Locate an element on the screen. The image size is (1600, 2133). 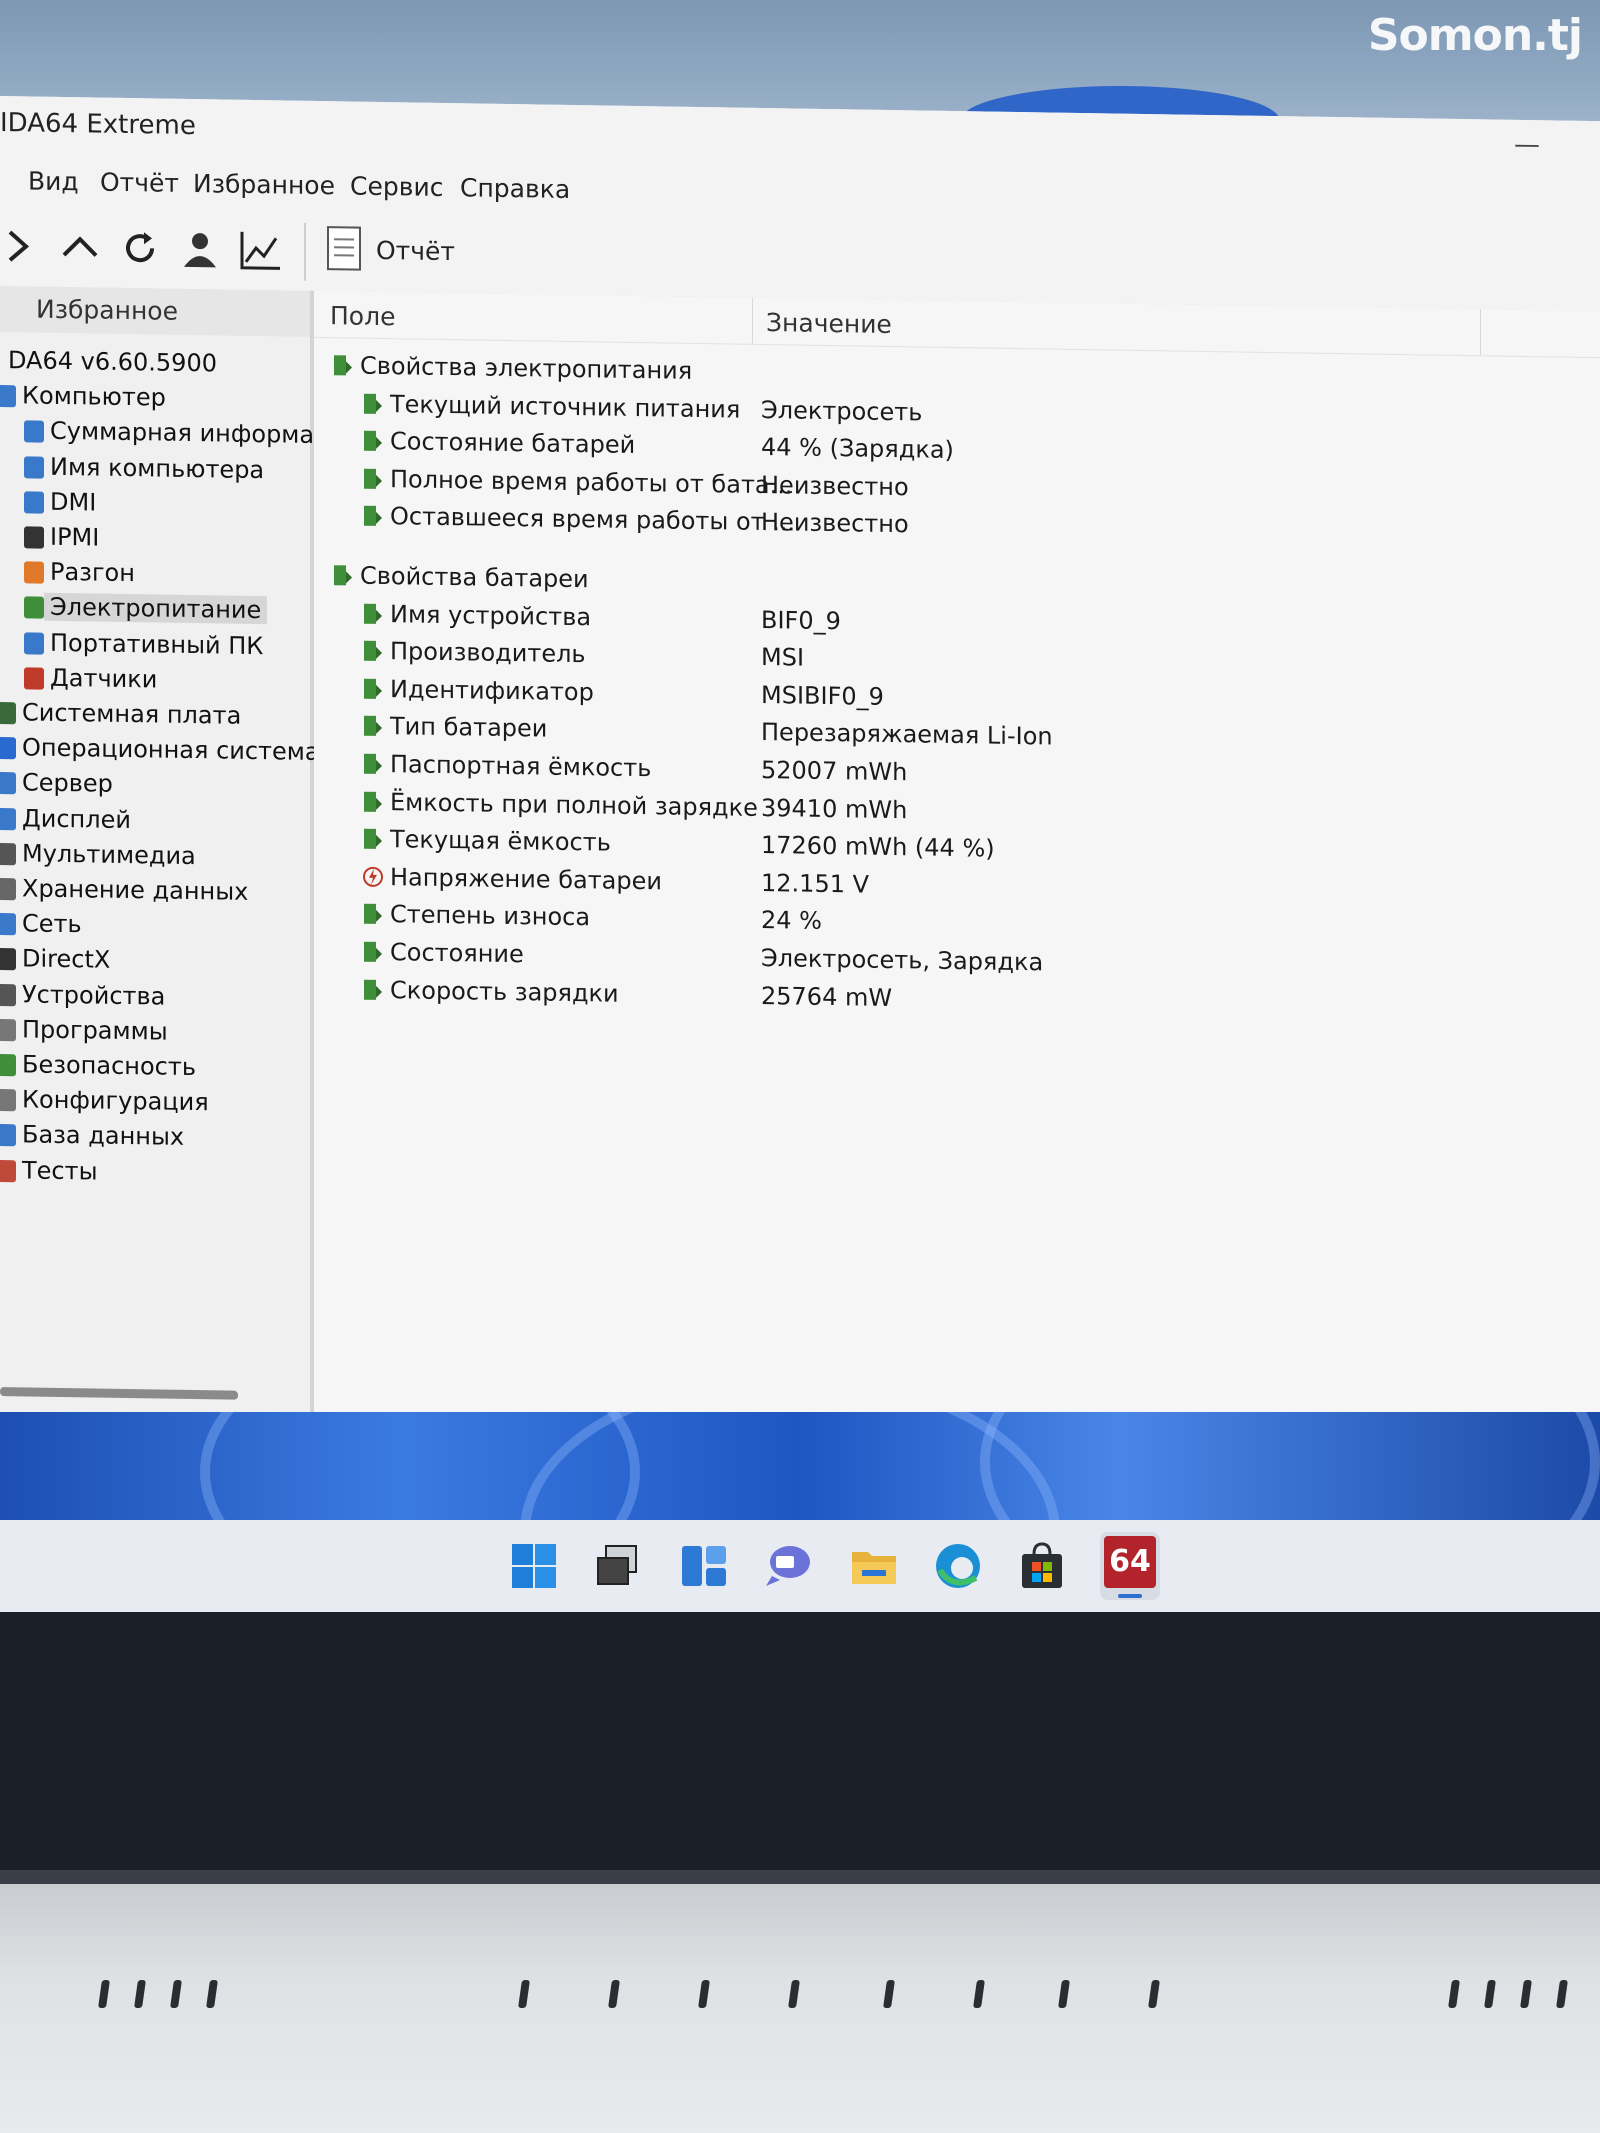
tree-item-label: Портативный ПК is located at coordinates (157, 644).